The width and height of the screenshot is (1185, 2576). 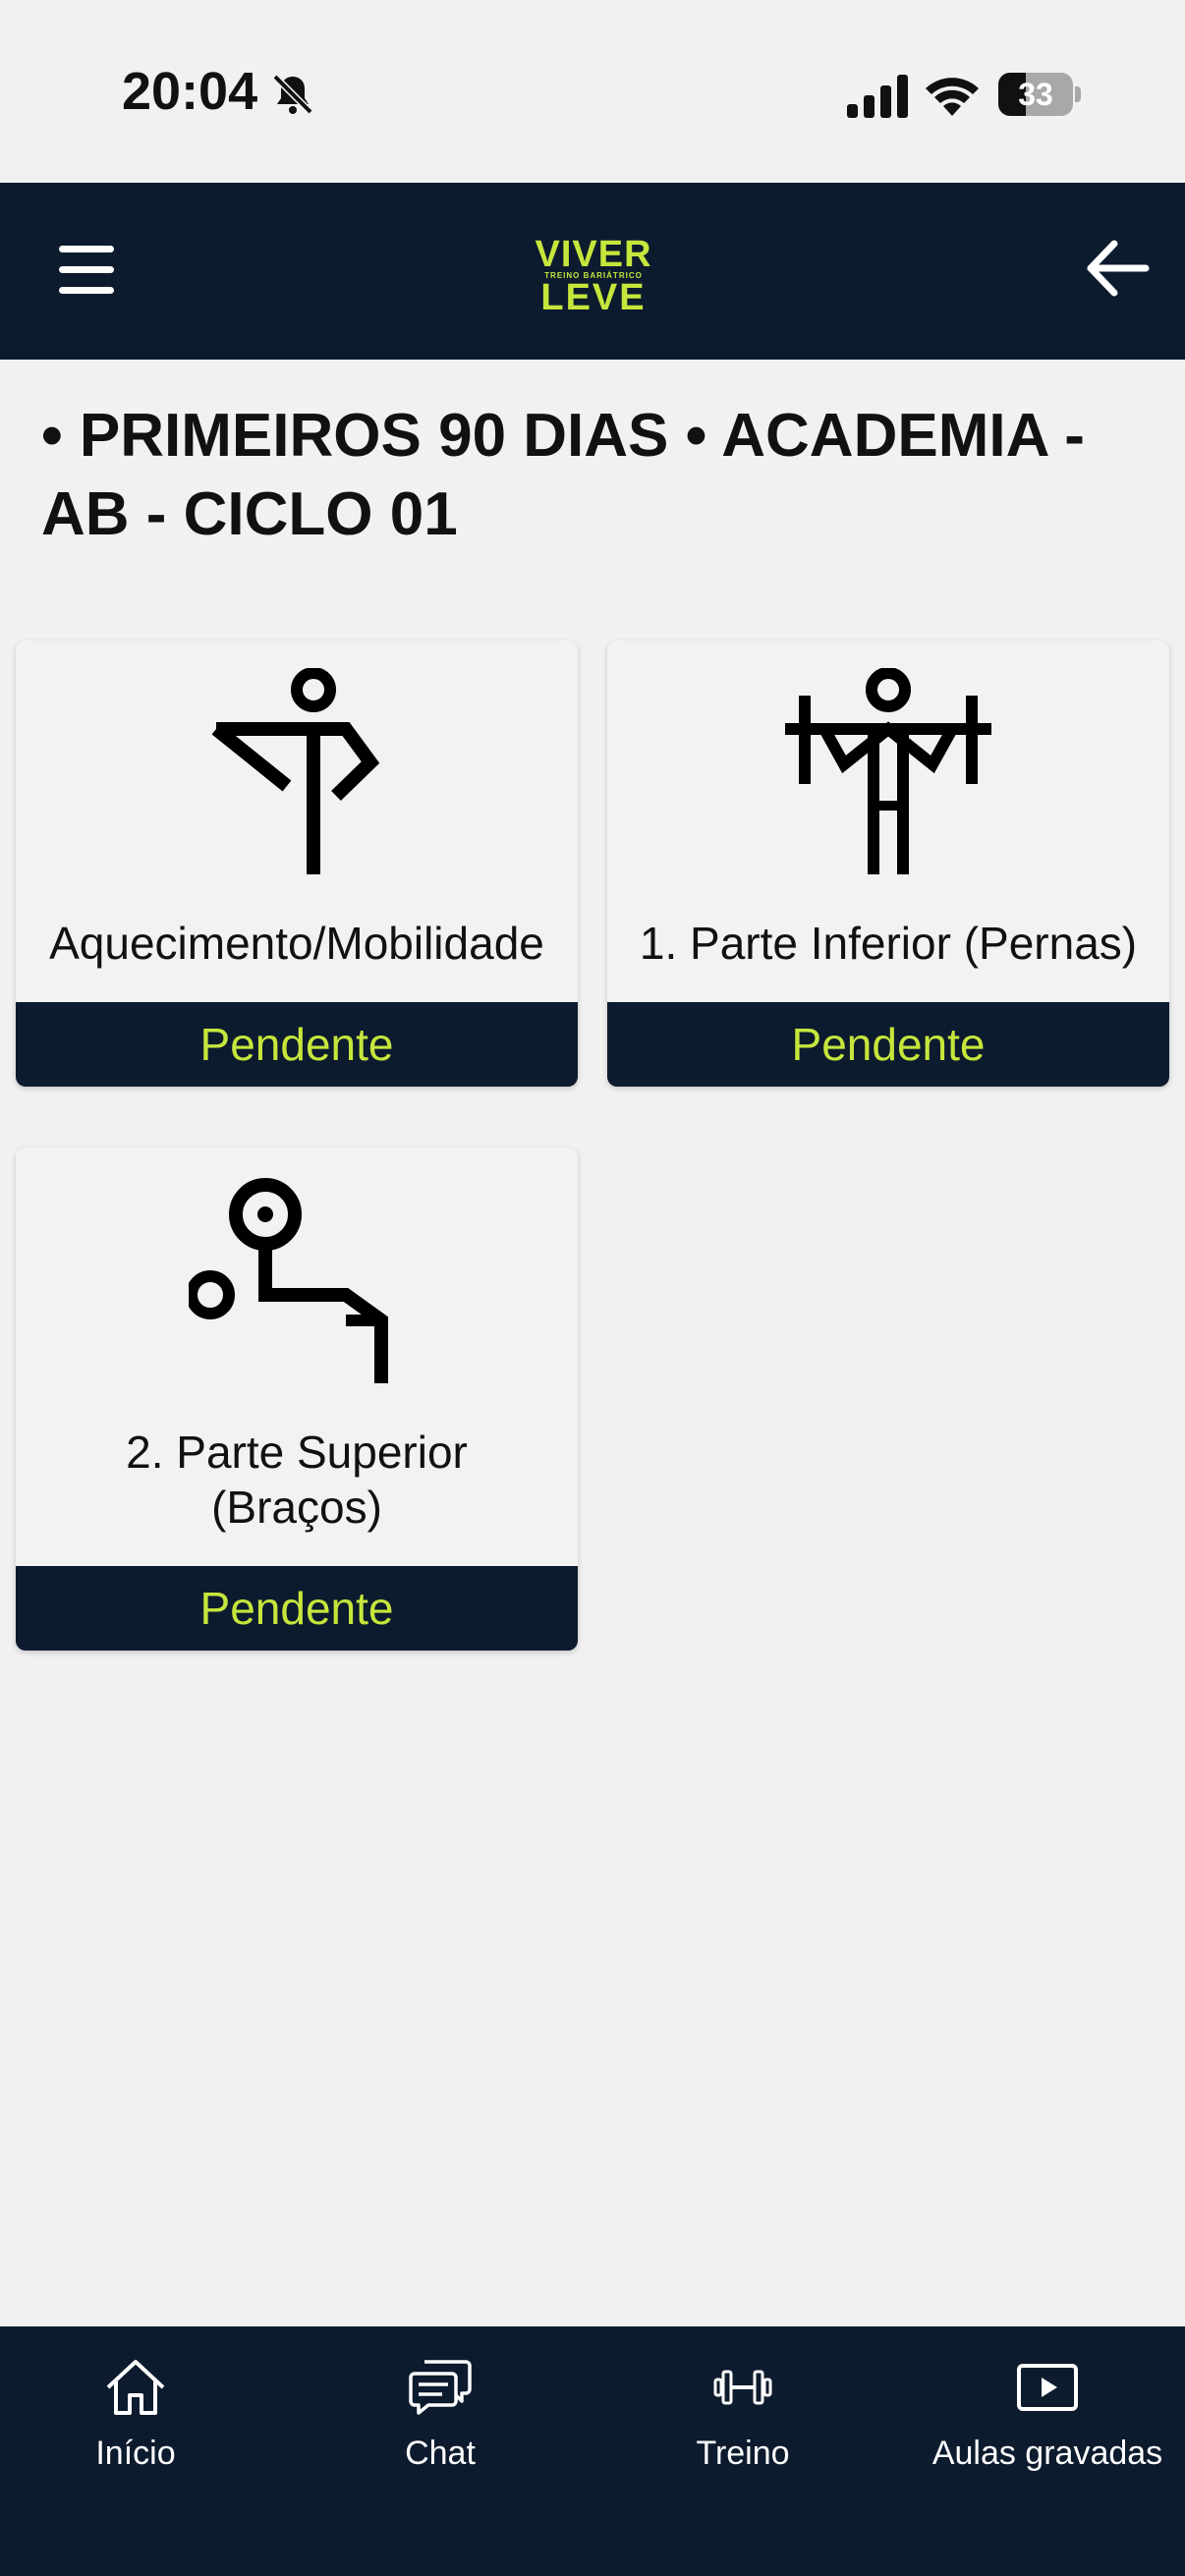 I want to click on app-logo: VIVER TREINO BARIÁTRICO LEVE, so click(x=594, y=276).